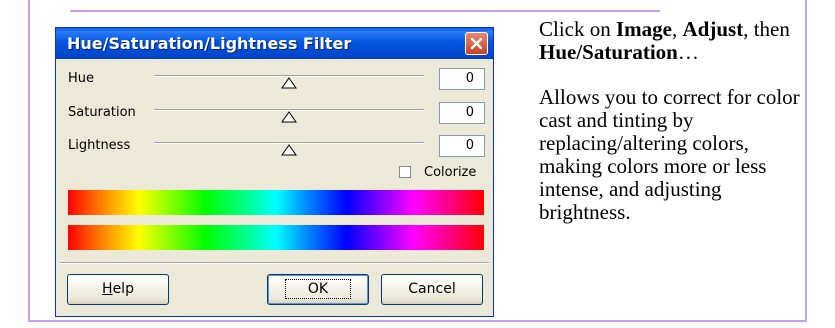 The height and width of the screenshot is (328, 835). I want to click on hue-label: Hue, so click(81, 78).